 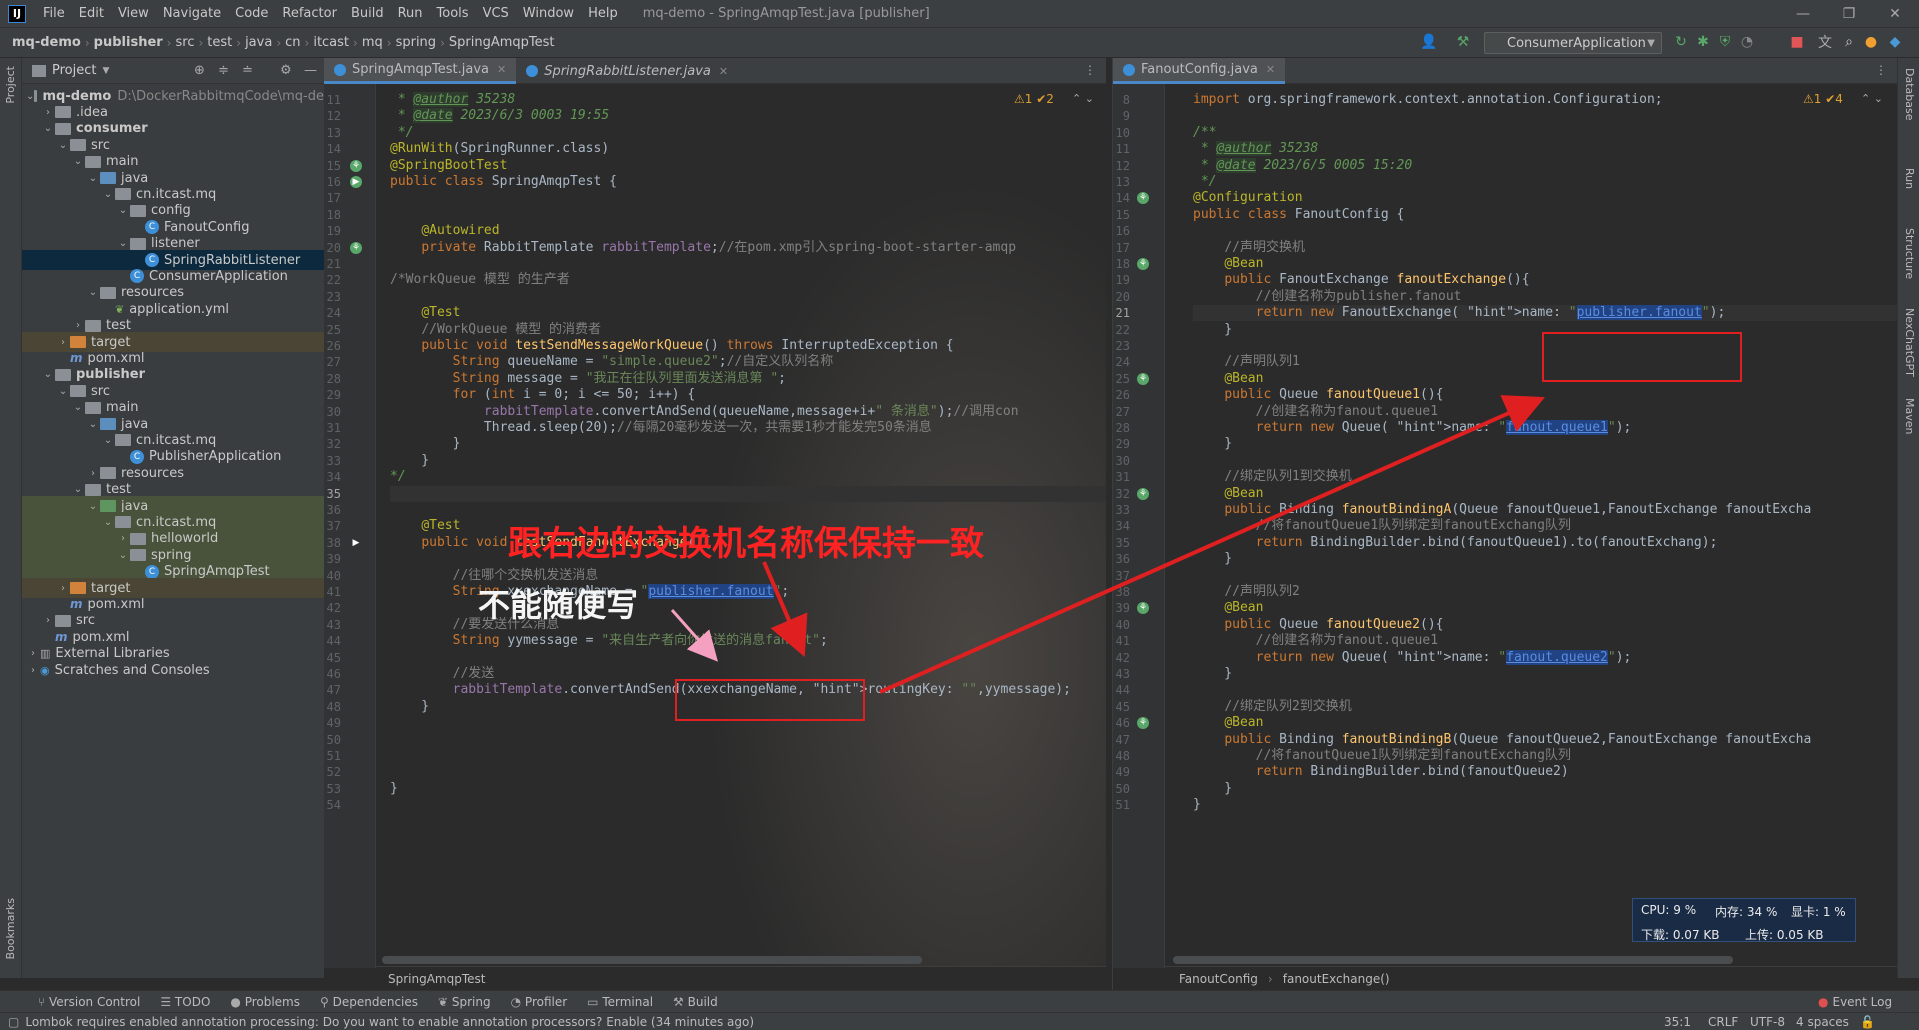 I want to click on debug-icon: ✱, so click(x=1703, y=42).